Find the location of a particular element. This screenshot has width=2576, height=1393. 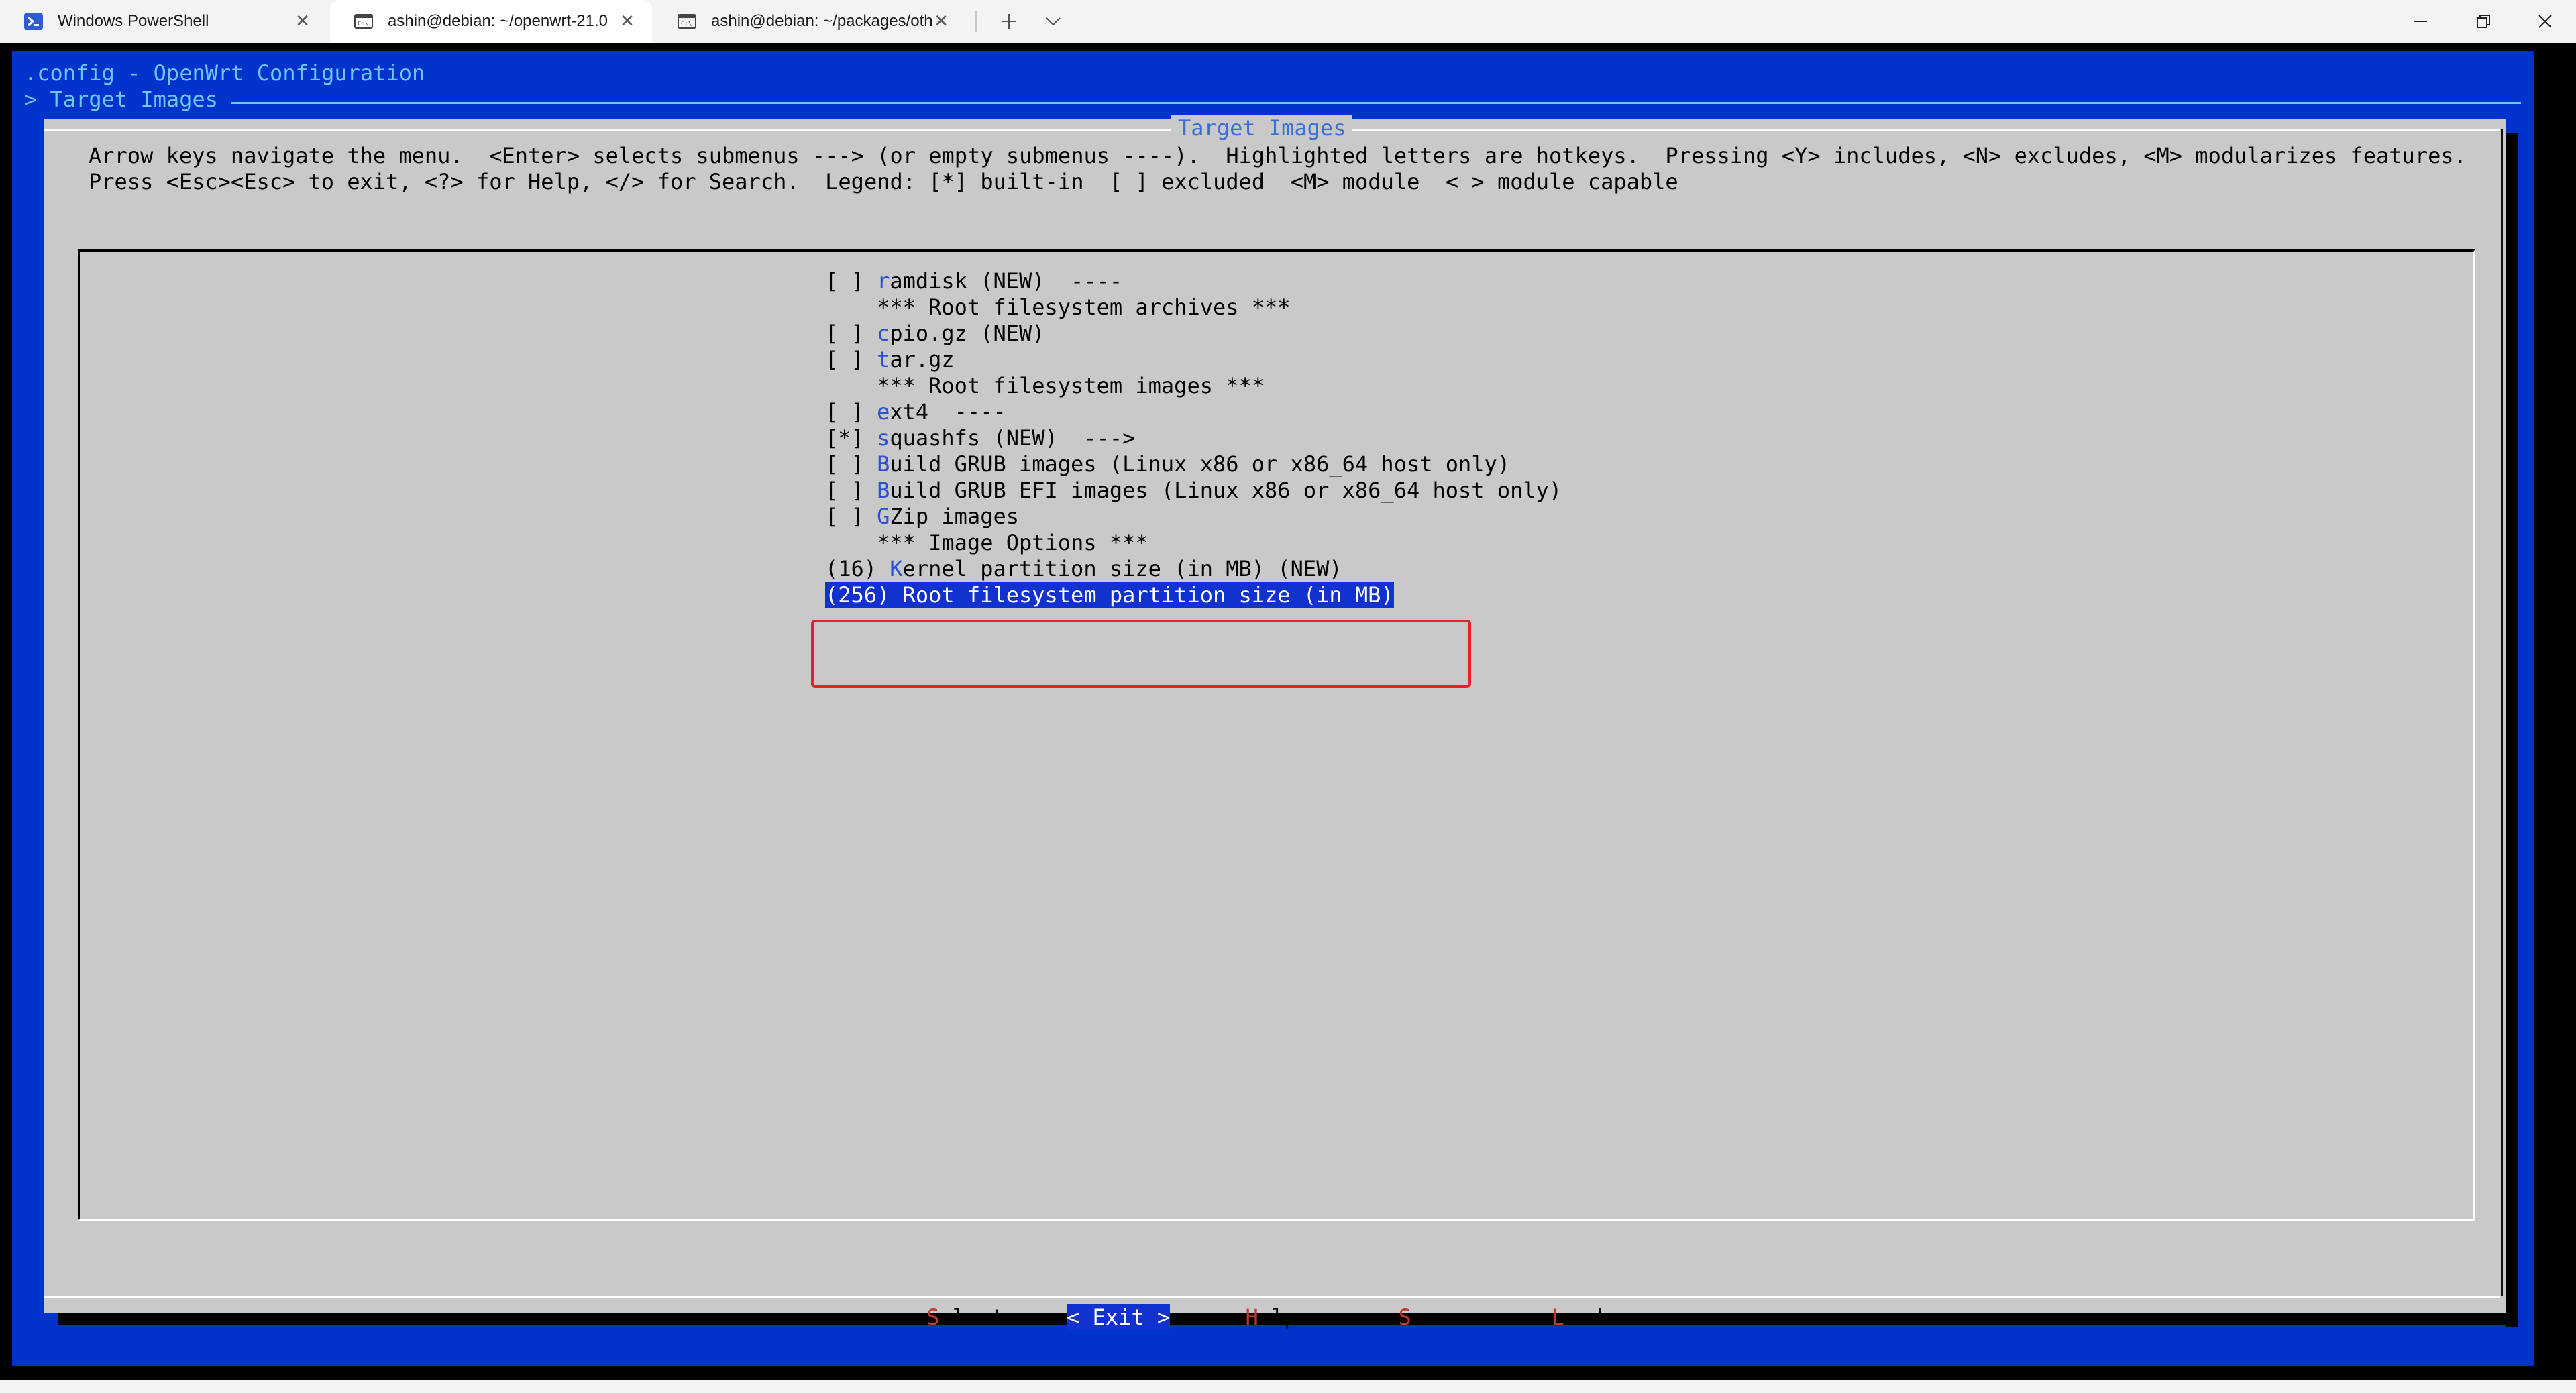

tab-label: Windows PowerShell is located at coordinates (133, 21).